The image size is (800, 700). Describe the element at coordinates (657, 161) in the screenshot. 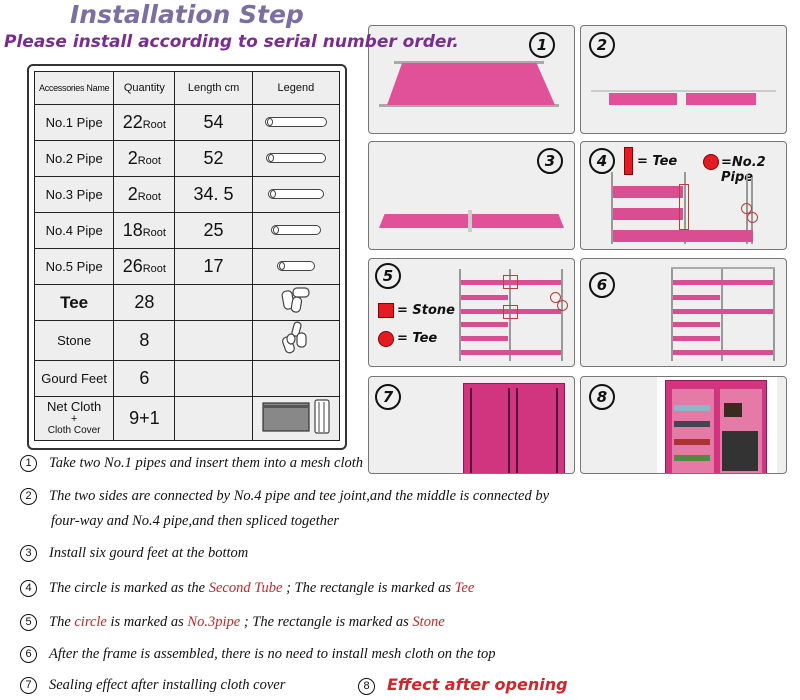

I see `legend-label: = Tee` at that location.